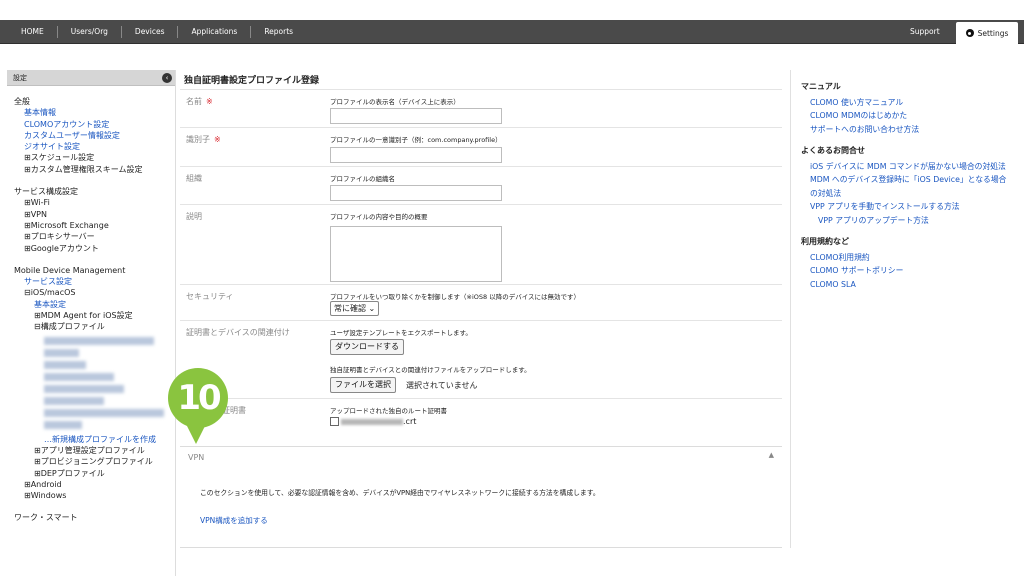  Describe the element at coordinates (909, 207) in the screenshot. I see `link-faq-vpp-install: VPP アプリを手動でインストールする方法` at that location.